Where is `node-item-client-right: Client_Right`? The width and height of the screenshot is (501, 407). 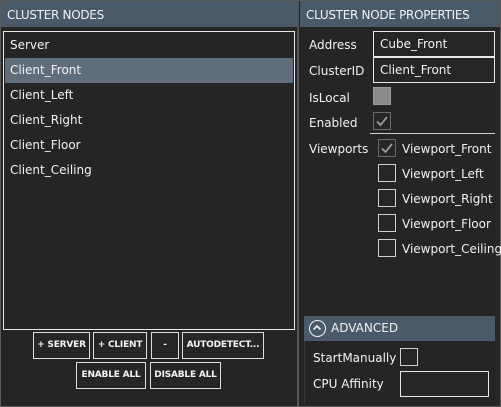
node-item-client-right: Client_Right is located at coordinates (149, 120).